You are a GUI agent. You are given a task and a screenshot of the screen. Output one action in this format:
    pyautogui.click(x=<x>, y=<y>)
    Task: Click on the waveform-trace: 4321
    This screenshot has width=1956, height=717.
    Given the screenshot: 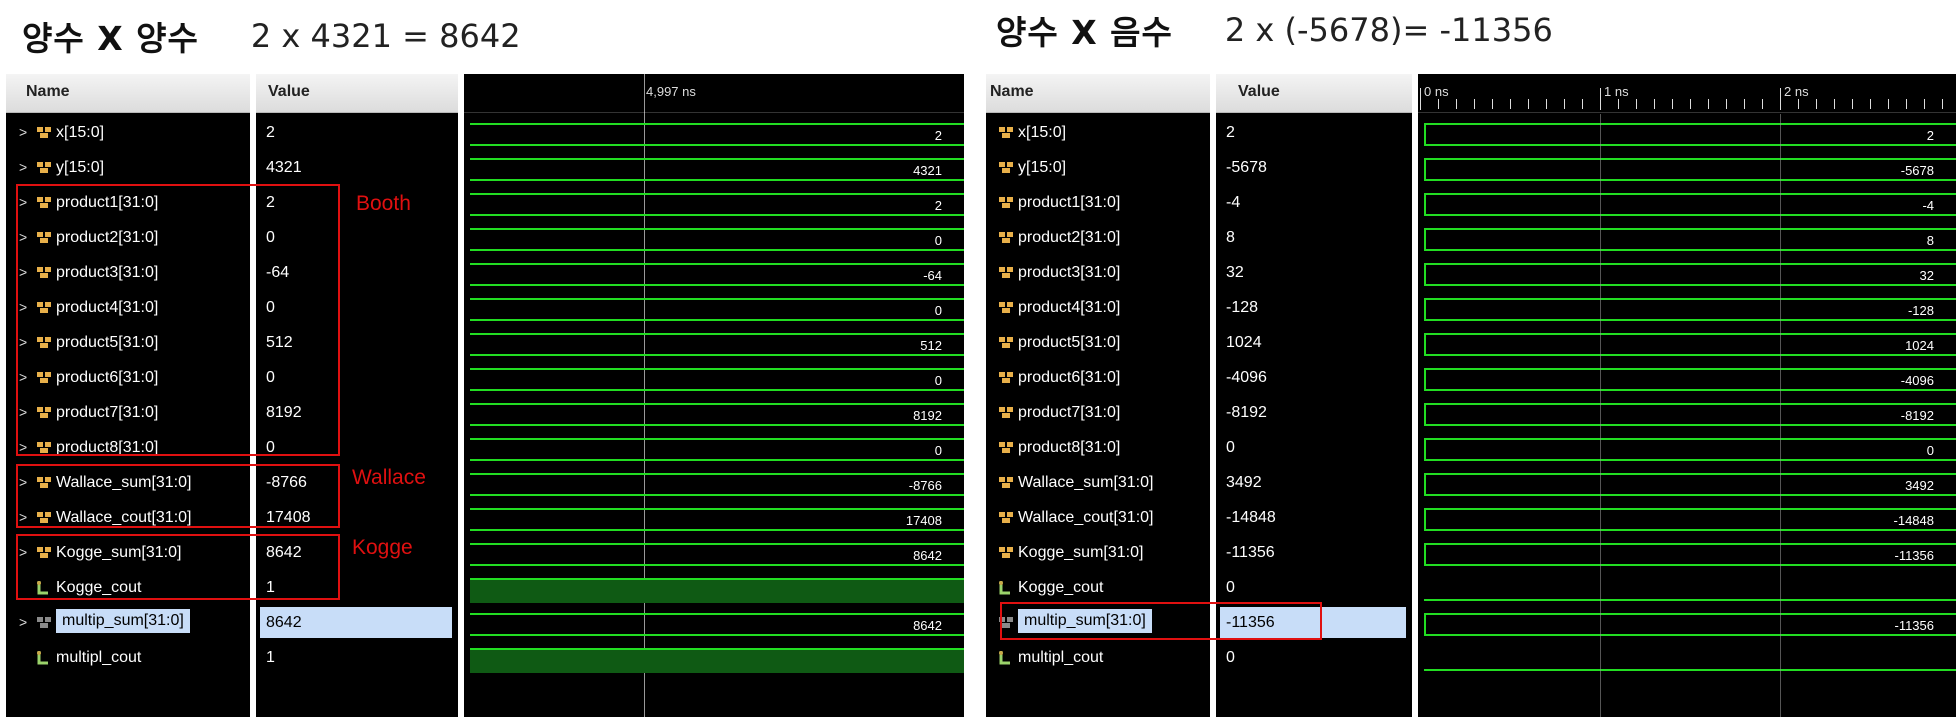 What is the action you would take?
    pyautogui.click(x=717, y=168)
    